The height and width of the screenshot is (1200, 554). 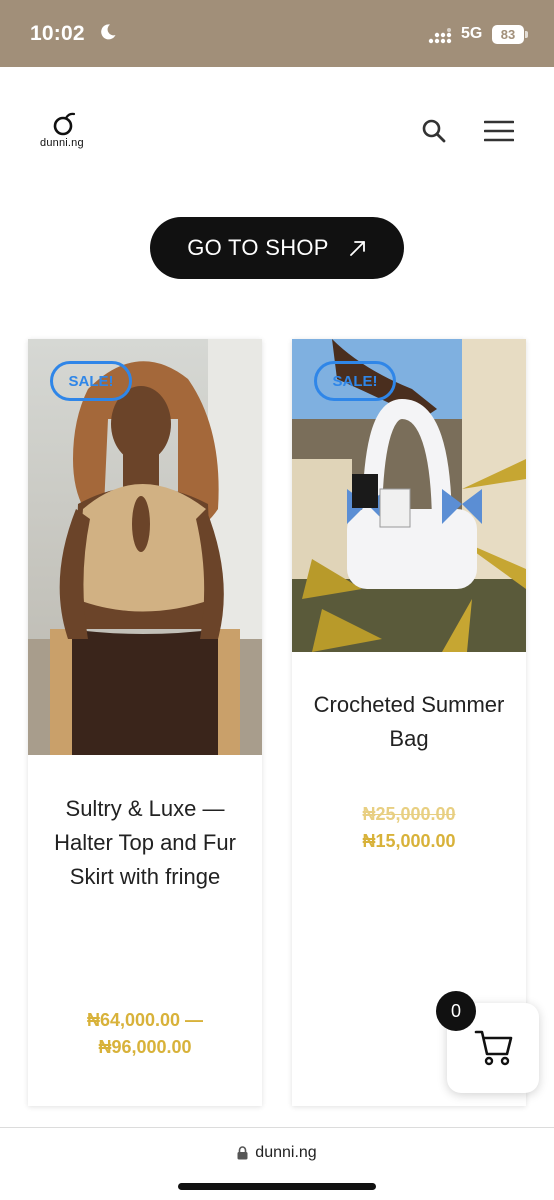 I want to click on search-icon, so click(x=434, y=131).